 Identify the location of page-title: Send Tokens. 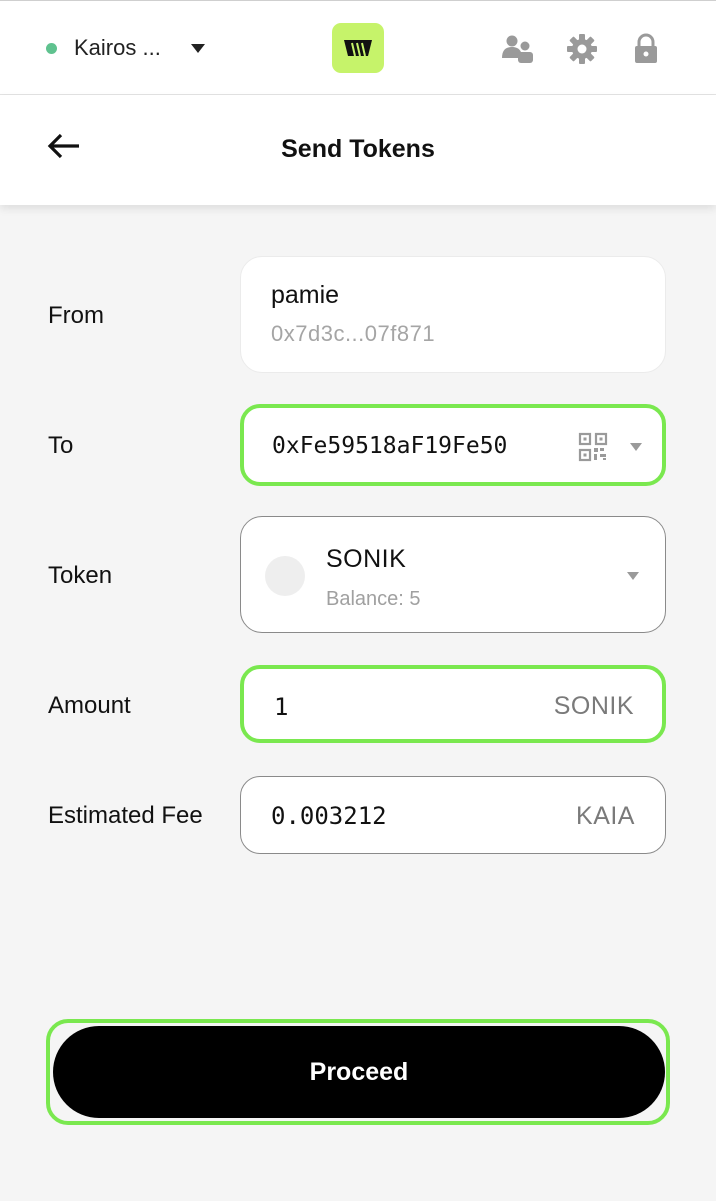
(358, 149).